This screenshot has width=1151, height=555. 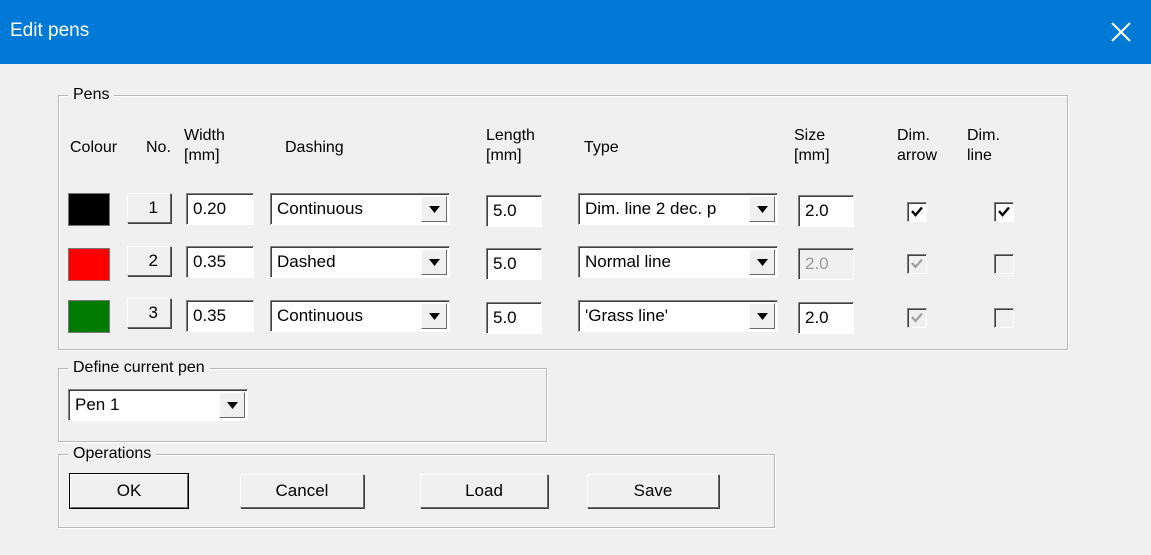 What do you see at coordinates (514, 318) in the screenshot?
I see `pen-3-length-input: 5.0` at bounding box center [514, 318].